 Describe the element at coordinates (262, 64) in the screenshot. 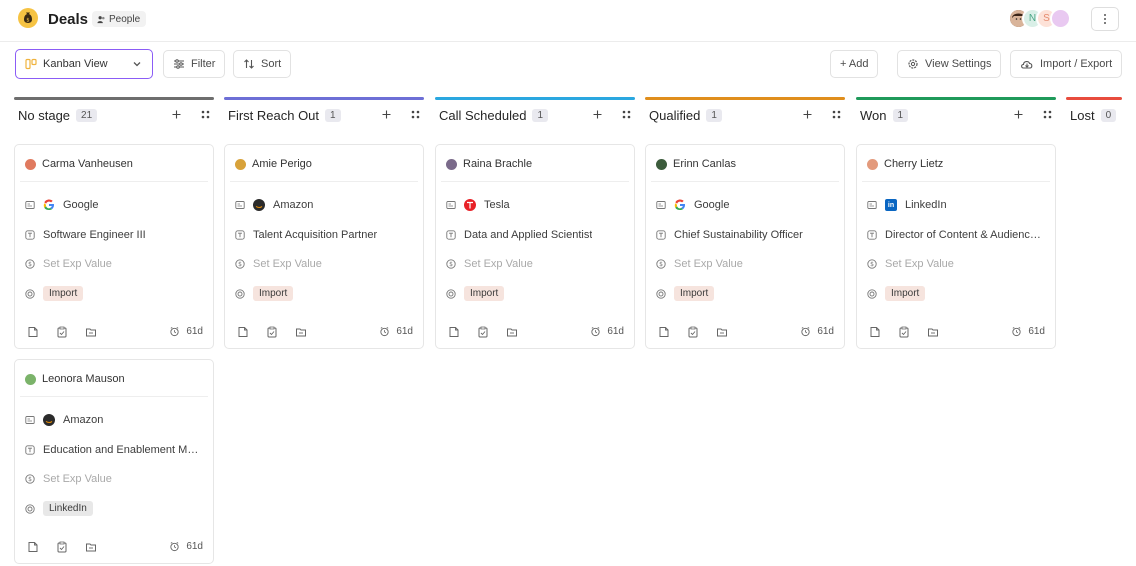

I see `sort-button: Sort` at that location.